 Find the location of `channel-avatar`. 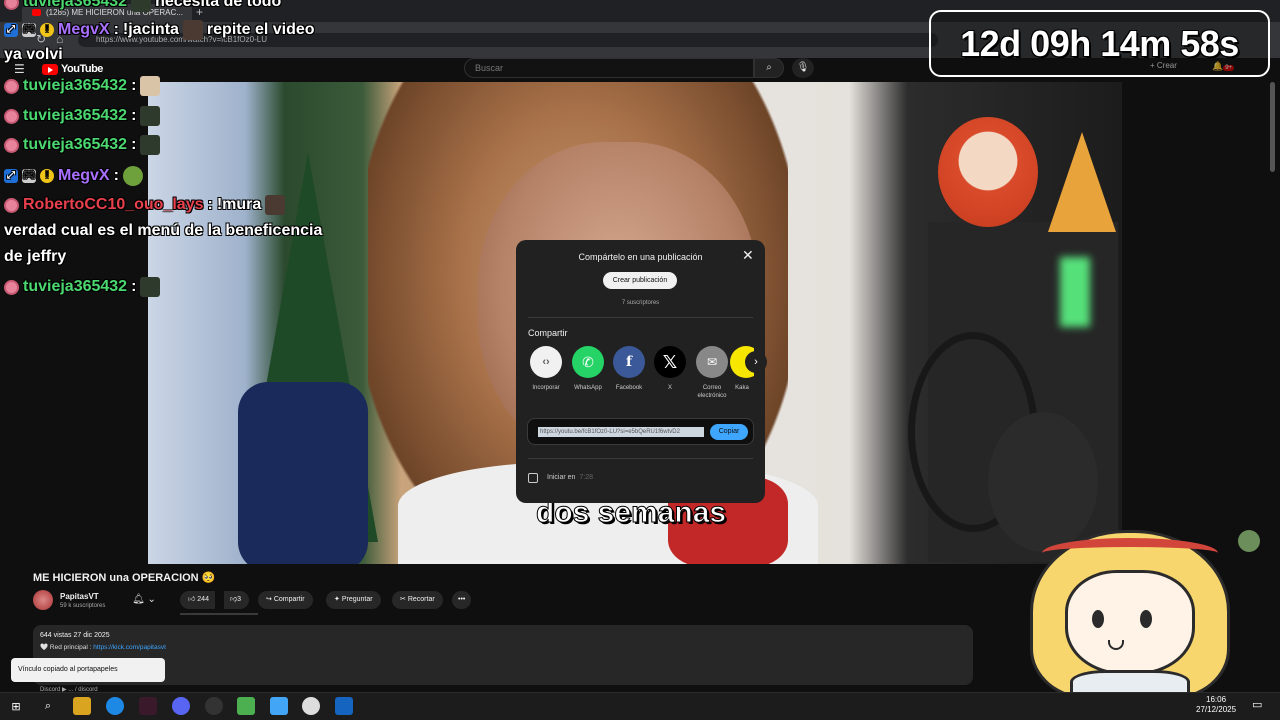

channel-avatar is located at coordinates (43, 600).